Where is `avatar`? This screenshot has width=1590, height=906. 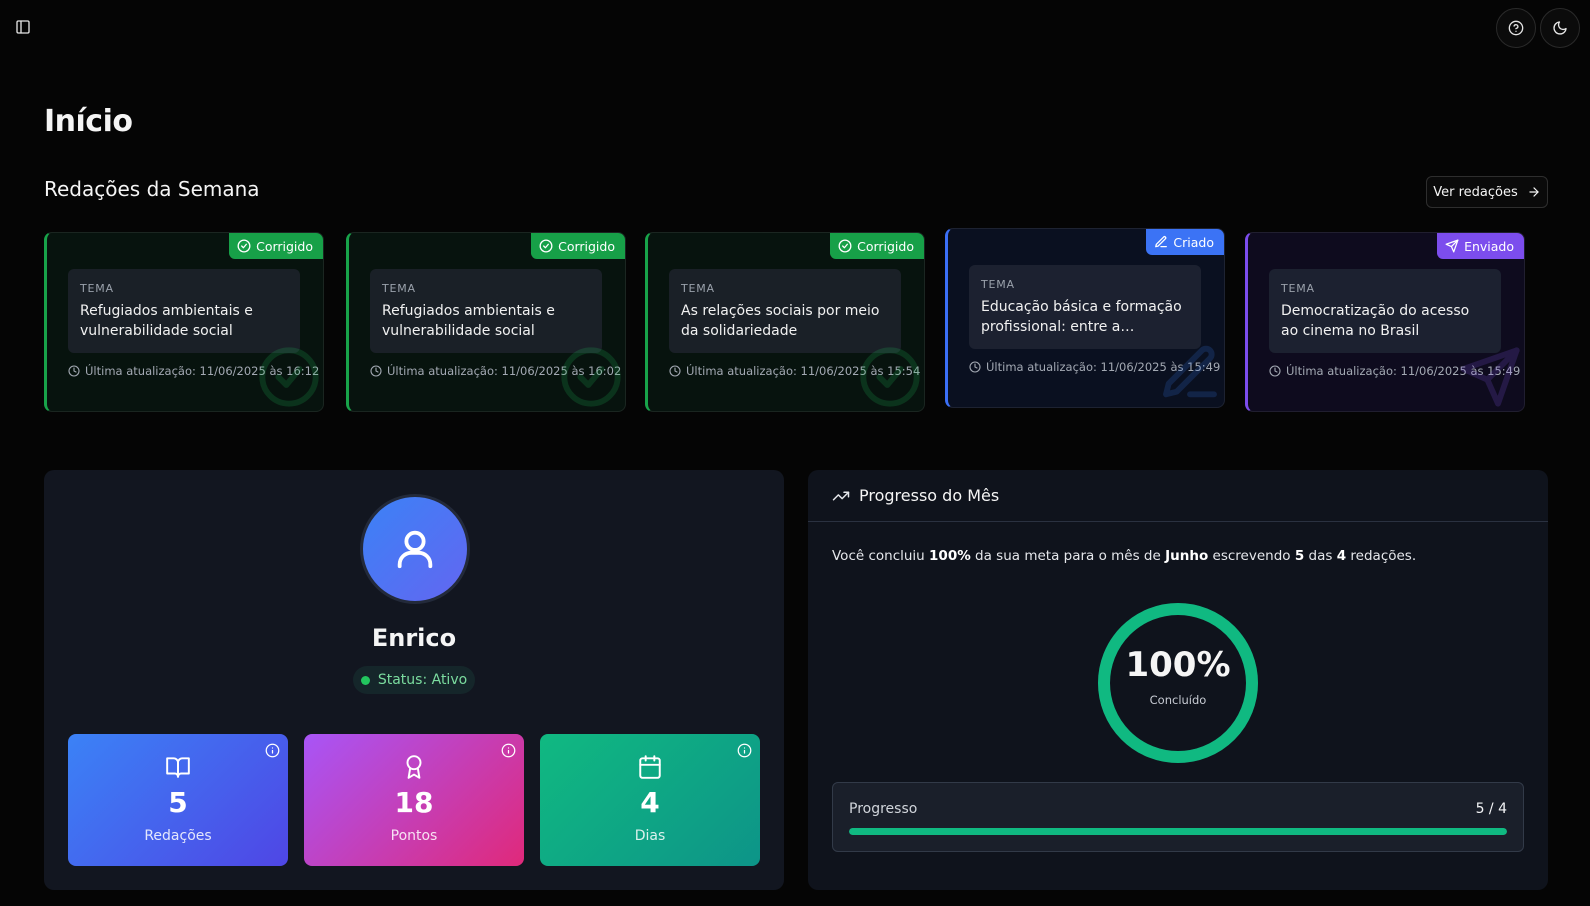 avatar is located at coordinates (415, 549).